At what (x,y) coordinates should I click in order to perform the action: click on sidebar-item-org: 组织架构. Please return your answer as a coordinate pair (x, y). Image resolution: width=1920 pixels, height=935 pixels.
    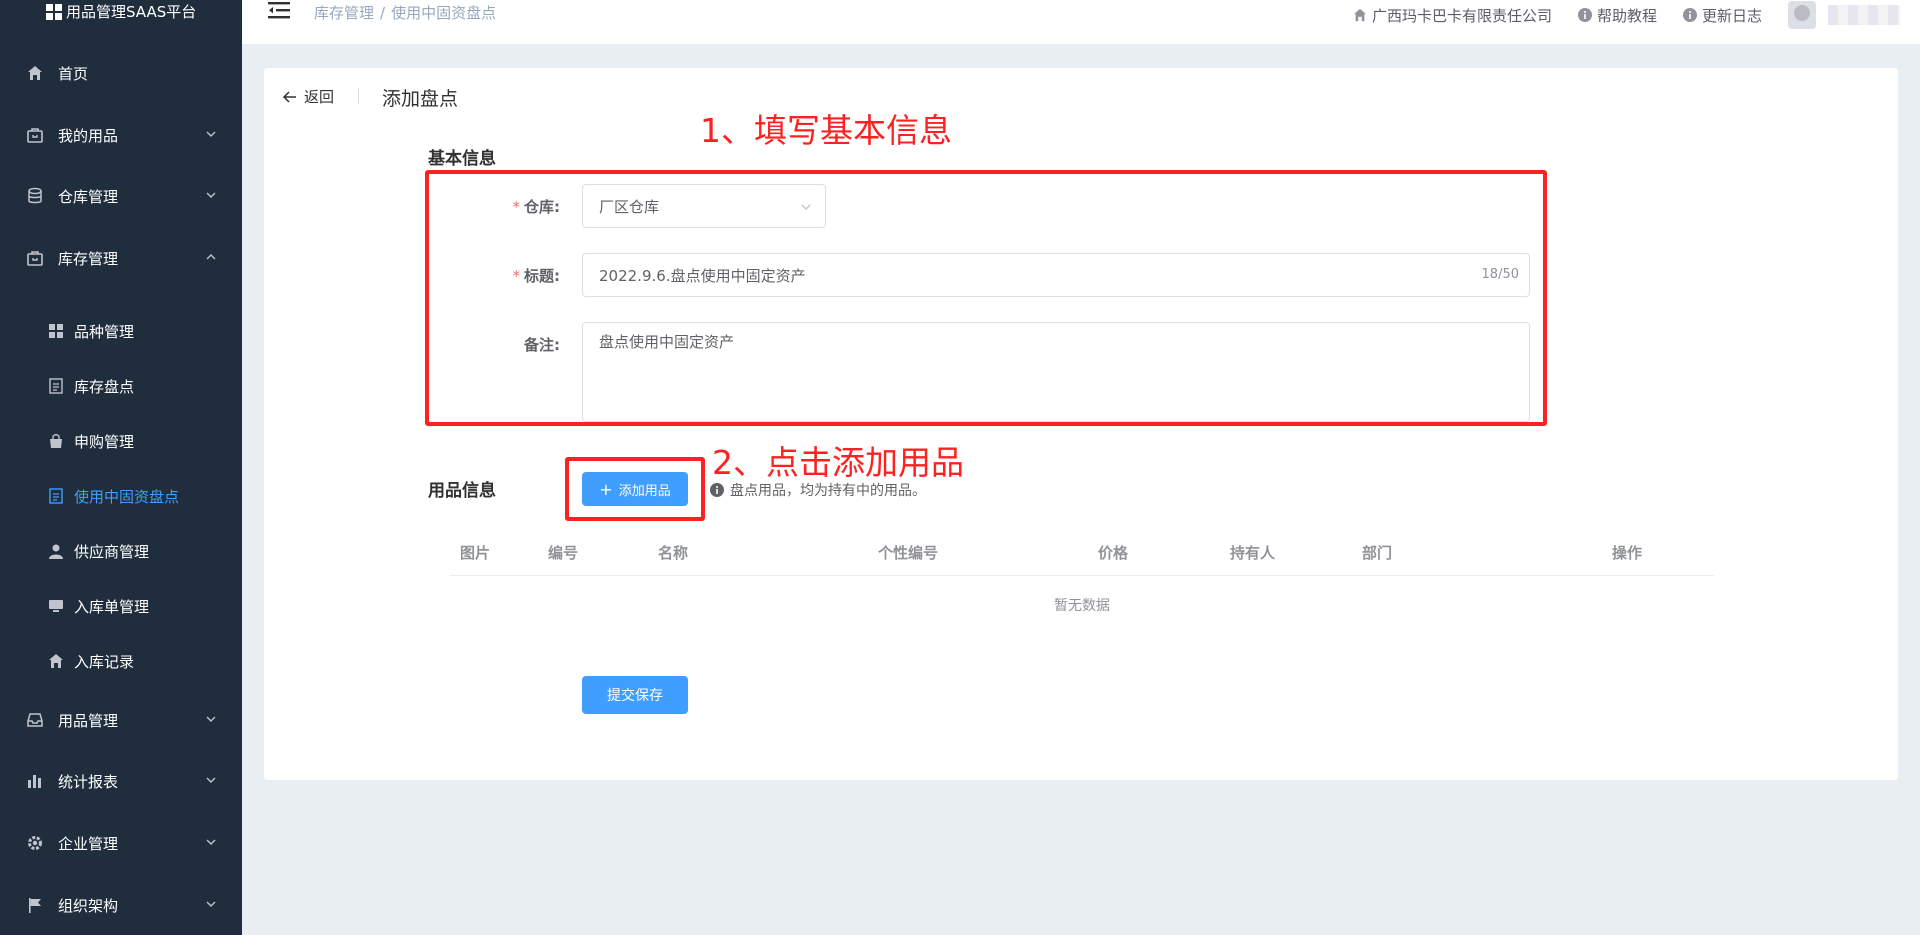
    Looking at the image, I should click on (121, 905).